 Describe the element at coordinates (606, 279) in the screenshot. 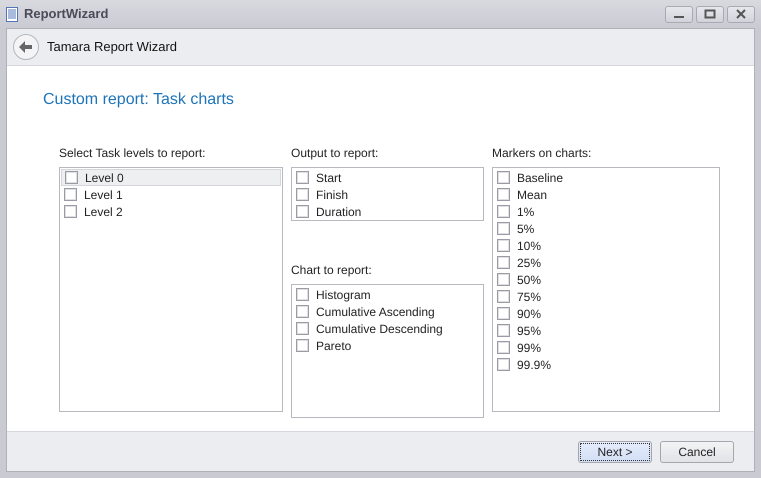

I see `list-item: 50%` at that location.